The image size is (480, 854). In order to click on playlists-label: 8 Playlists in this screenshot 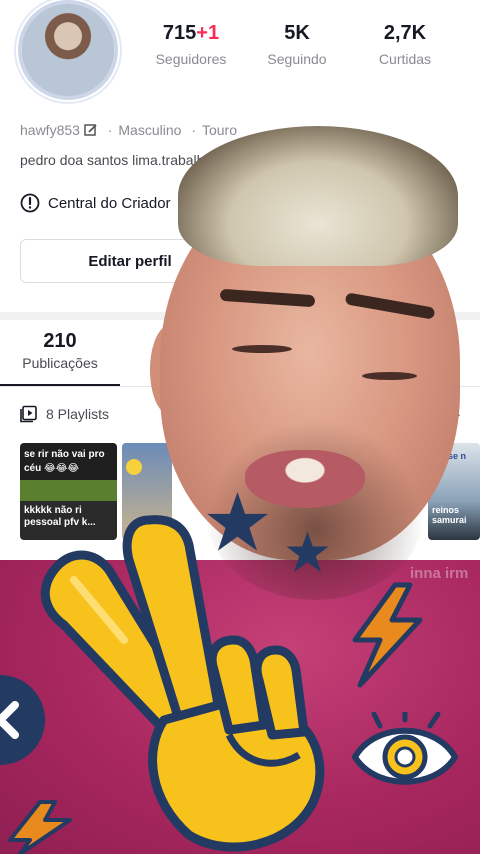, I will do `click(78, 414)`.